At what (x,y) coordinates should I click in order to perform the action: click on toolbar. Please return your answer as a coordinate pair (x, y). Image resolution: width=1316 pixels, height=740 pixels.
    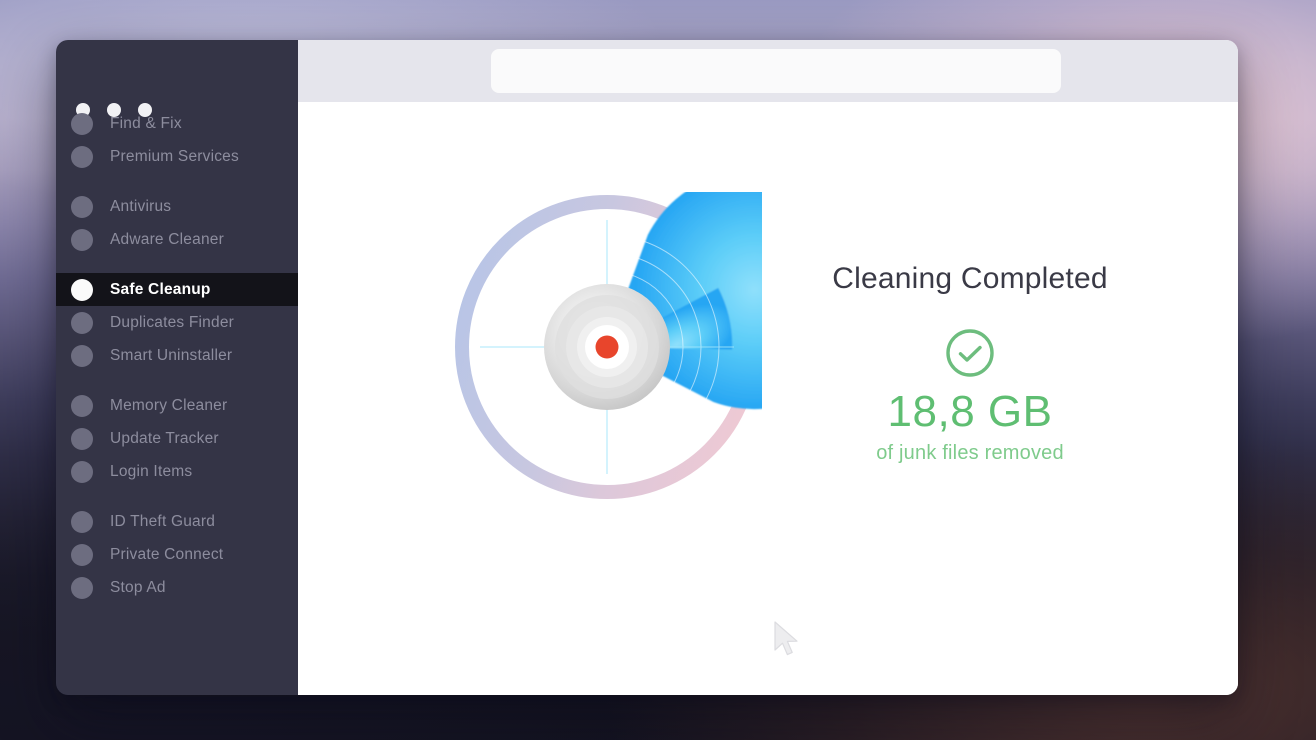
    Looking at the image, I should click on (768, 71).